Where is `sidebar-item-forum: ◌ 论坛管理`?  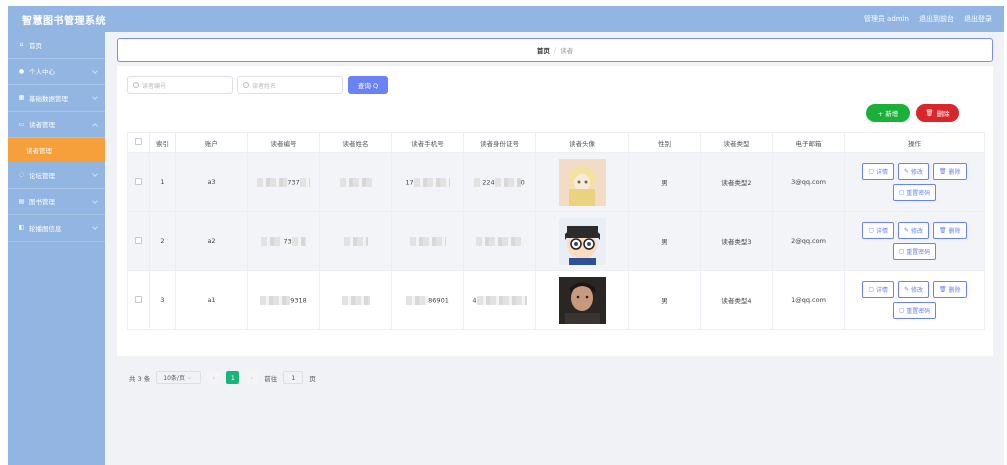
sidebar-item-forum: ◌ 论坛管理 is located at coordinates (56, 175).